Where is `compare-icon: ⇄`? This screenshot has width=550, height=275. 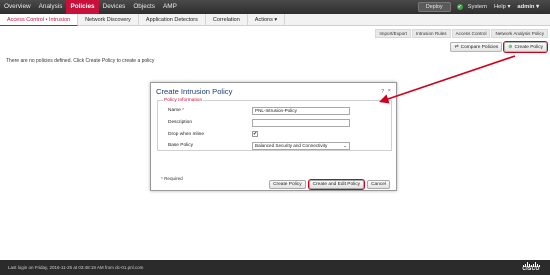 compare-icon: ⇄ is located at coordinates (456, 47).